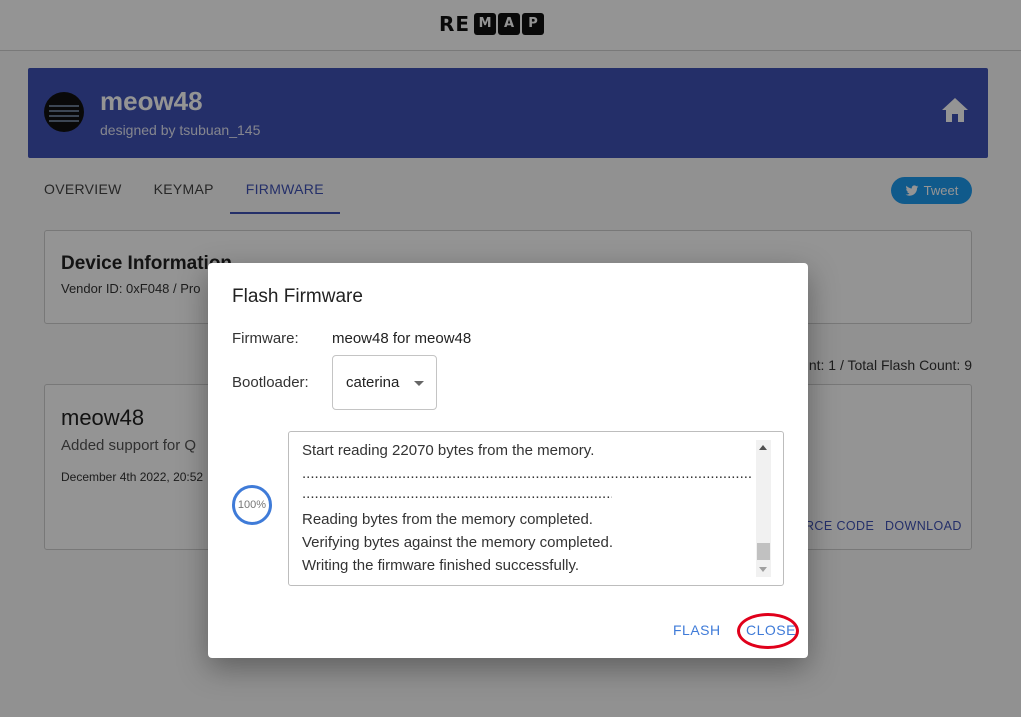 The width and height of the screenshot is (1021, 717). I want to click on bootloader-value: caterina, so click(373, 382).